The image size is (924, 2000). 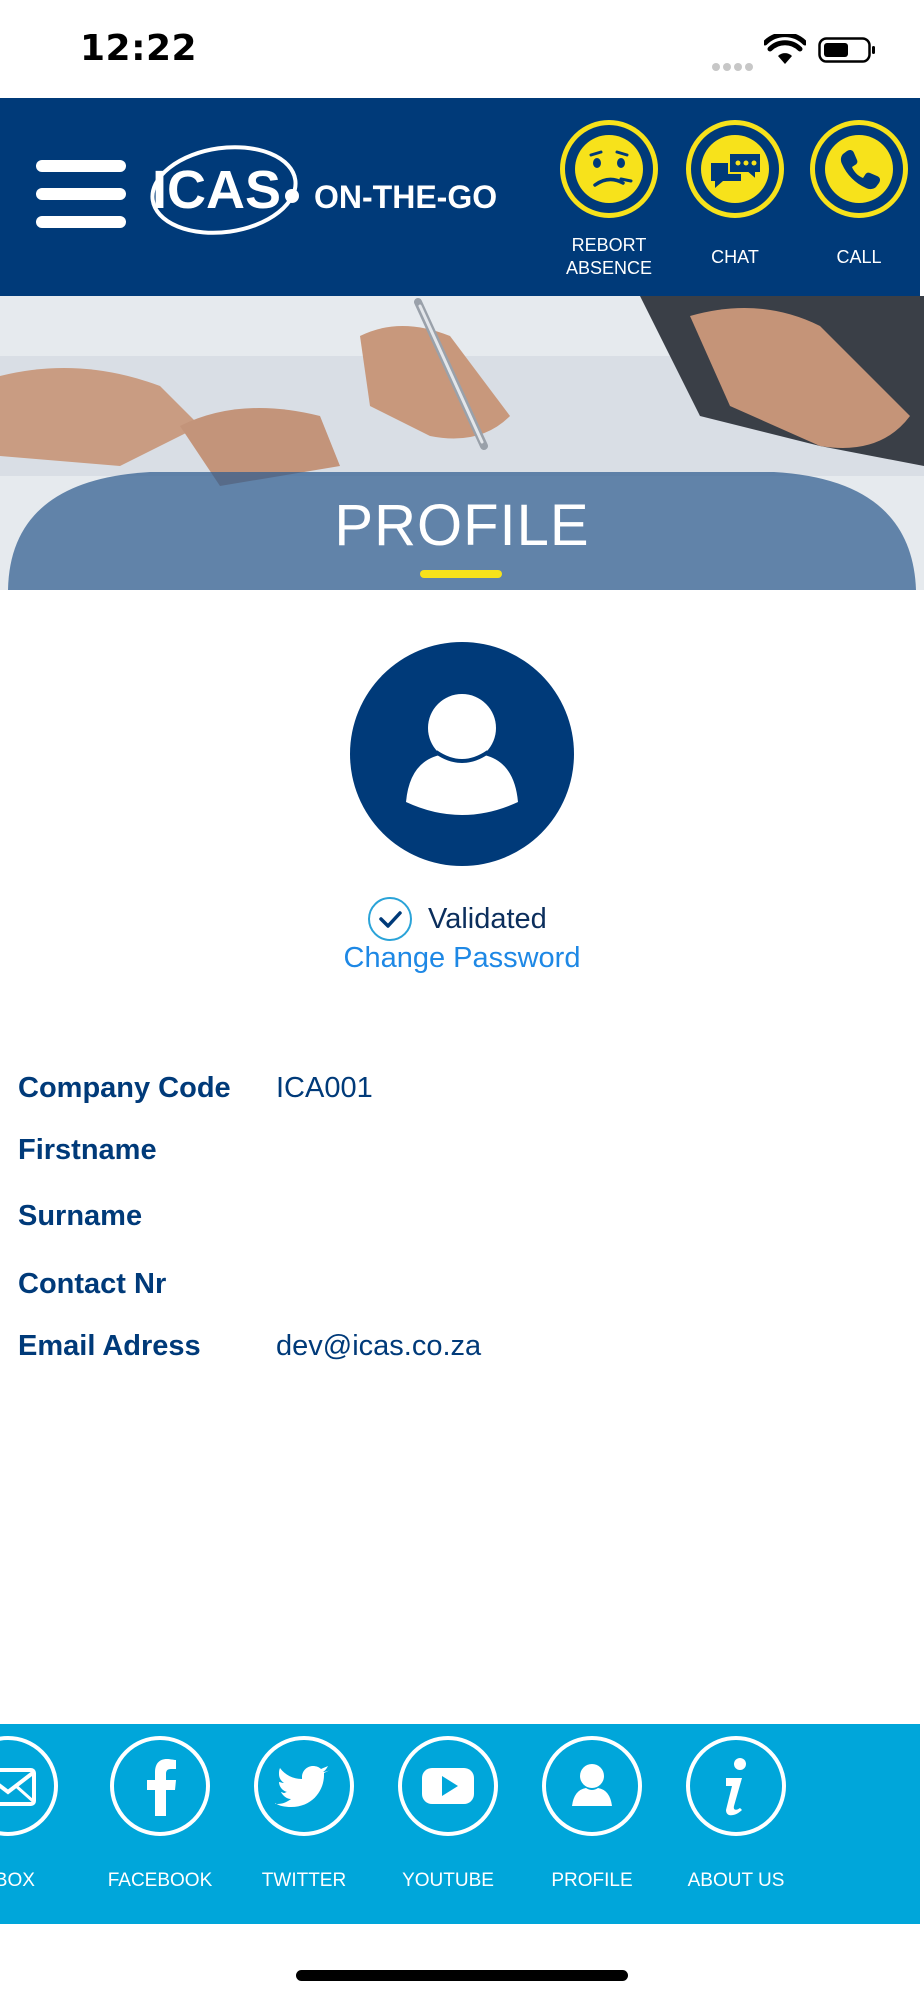 I want to click on avatar, so click(x=462, y=754).